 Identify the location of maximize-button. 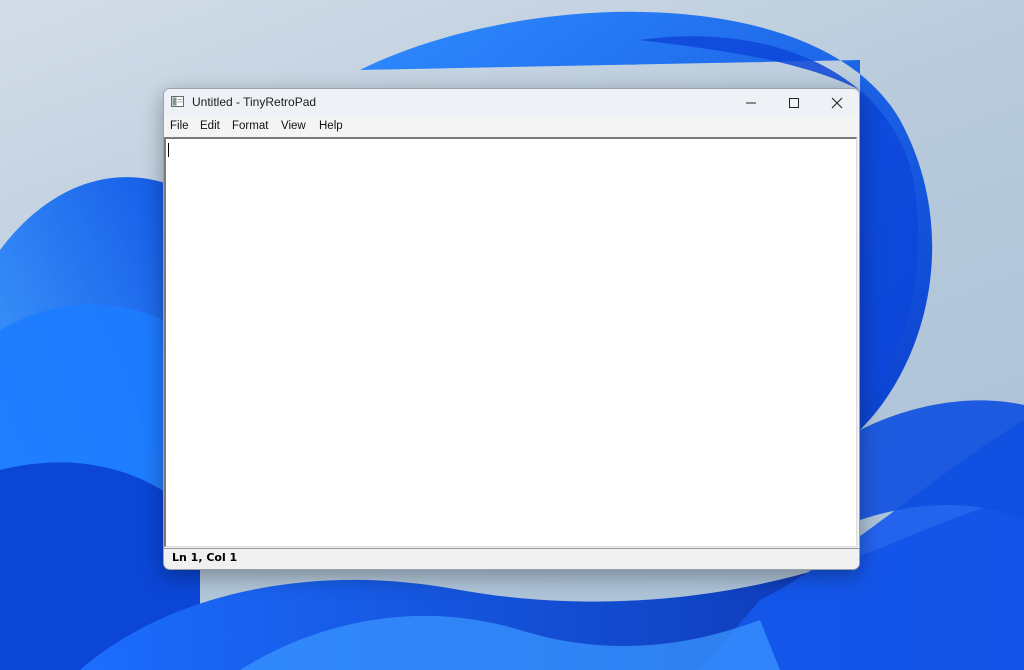
(794, 102).